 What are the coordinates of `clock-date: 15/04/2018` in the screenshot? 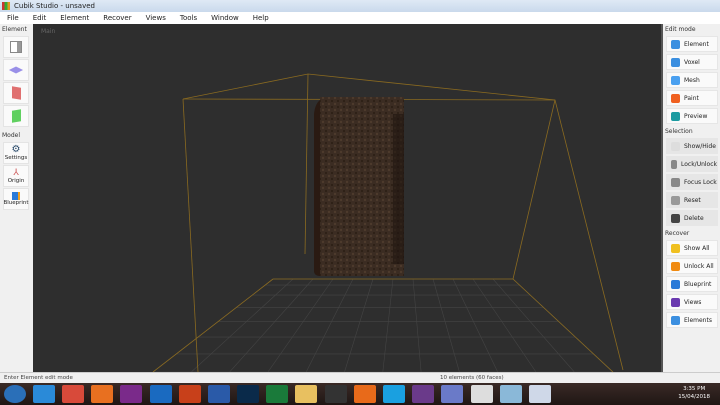 It's located at (694, 397).